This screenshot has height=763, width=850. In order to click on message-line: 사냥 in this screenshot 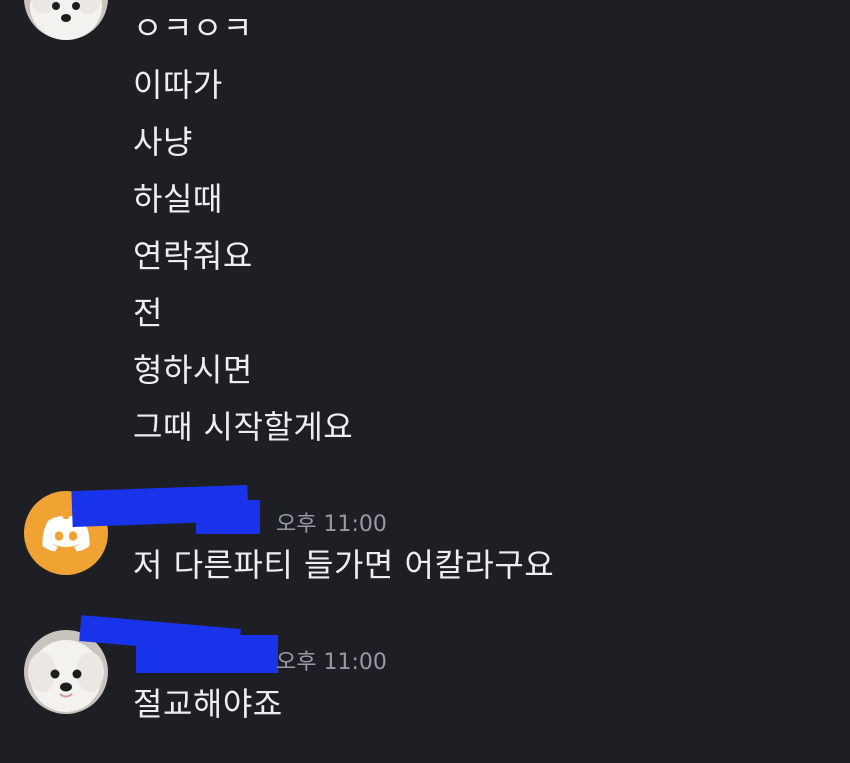, I will do `click(163, 142)`.